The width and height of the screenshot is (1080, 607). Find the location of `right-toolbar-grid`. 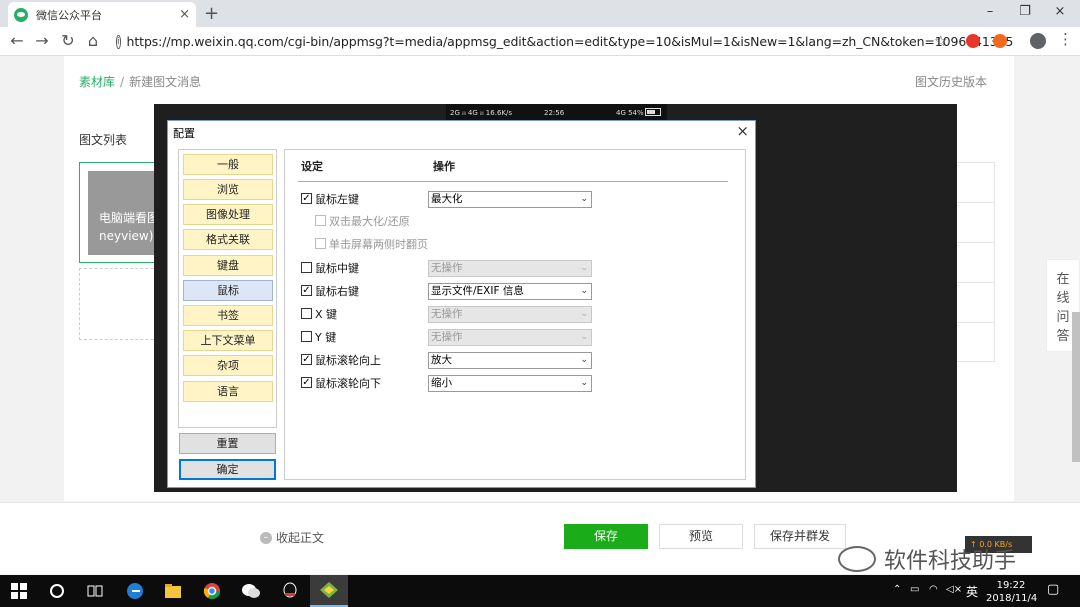

right-toolbar-grid is located at coordinates (975, 262).